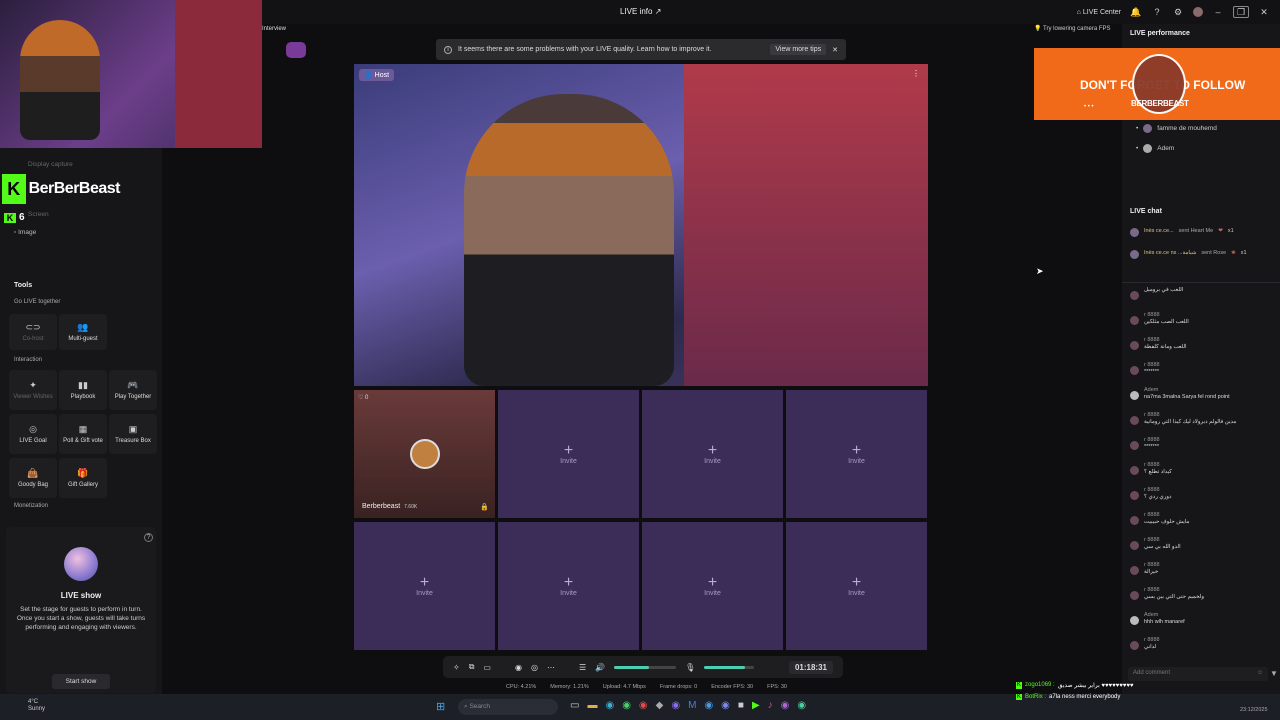  What do you see at coordinates (551, 667) in the screenshot?
I see `more-icon: ⋯` at bounding box center [551, 667].